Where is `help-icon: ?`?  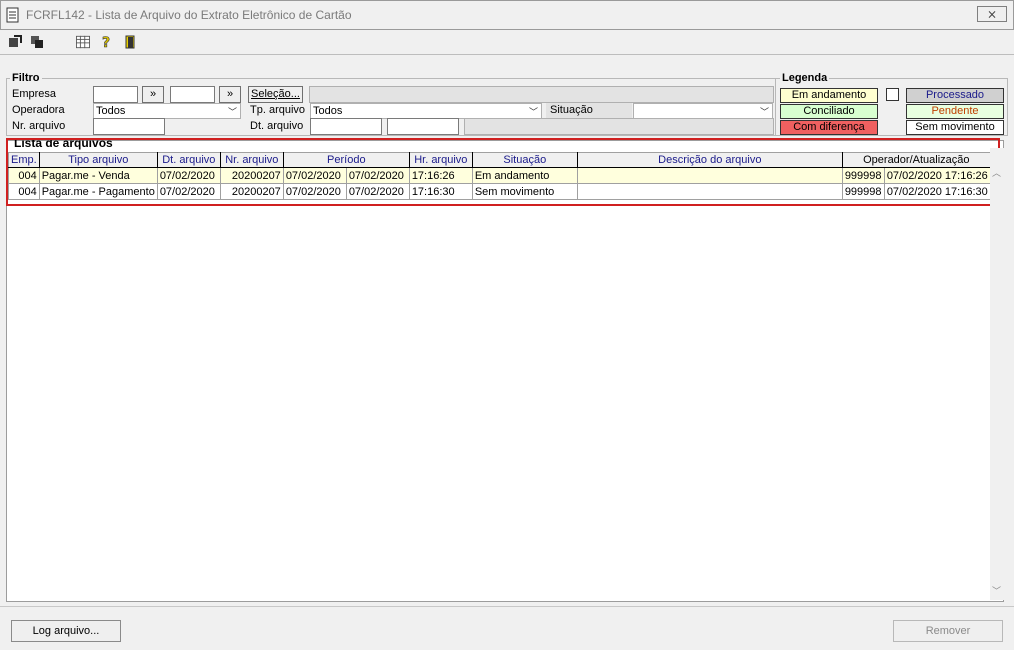 help-icon: ? is located at coordinates (107, 42).